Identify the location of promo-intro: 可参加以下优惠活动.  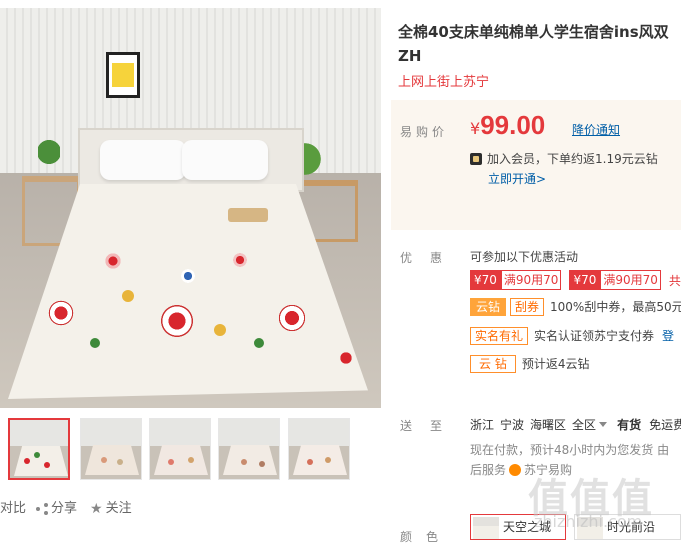
(524, 257).